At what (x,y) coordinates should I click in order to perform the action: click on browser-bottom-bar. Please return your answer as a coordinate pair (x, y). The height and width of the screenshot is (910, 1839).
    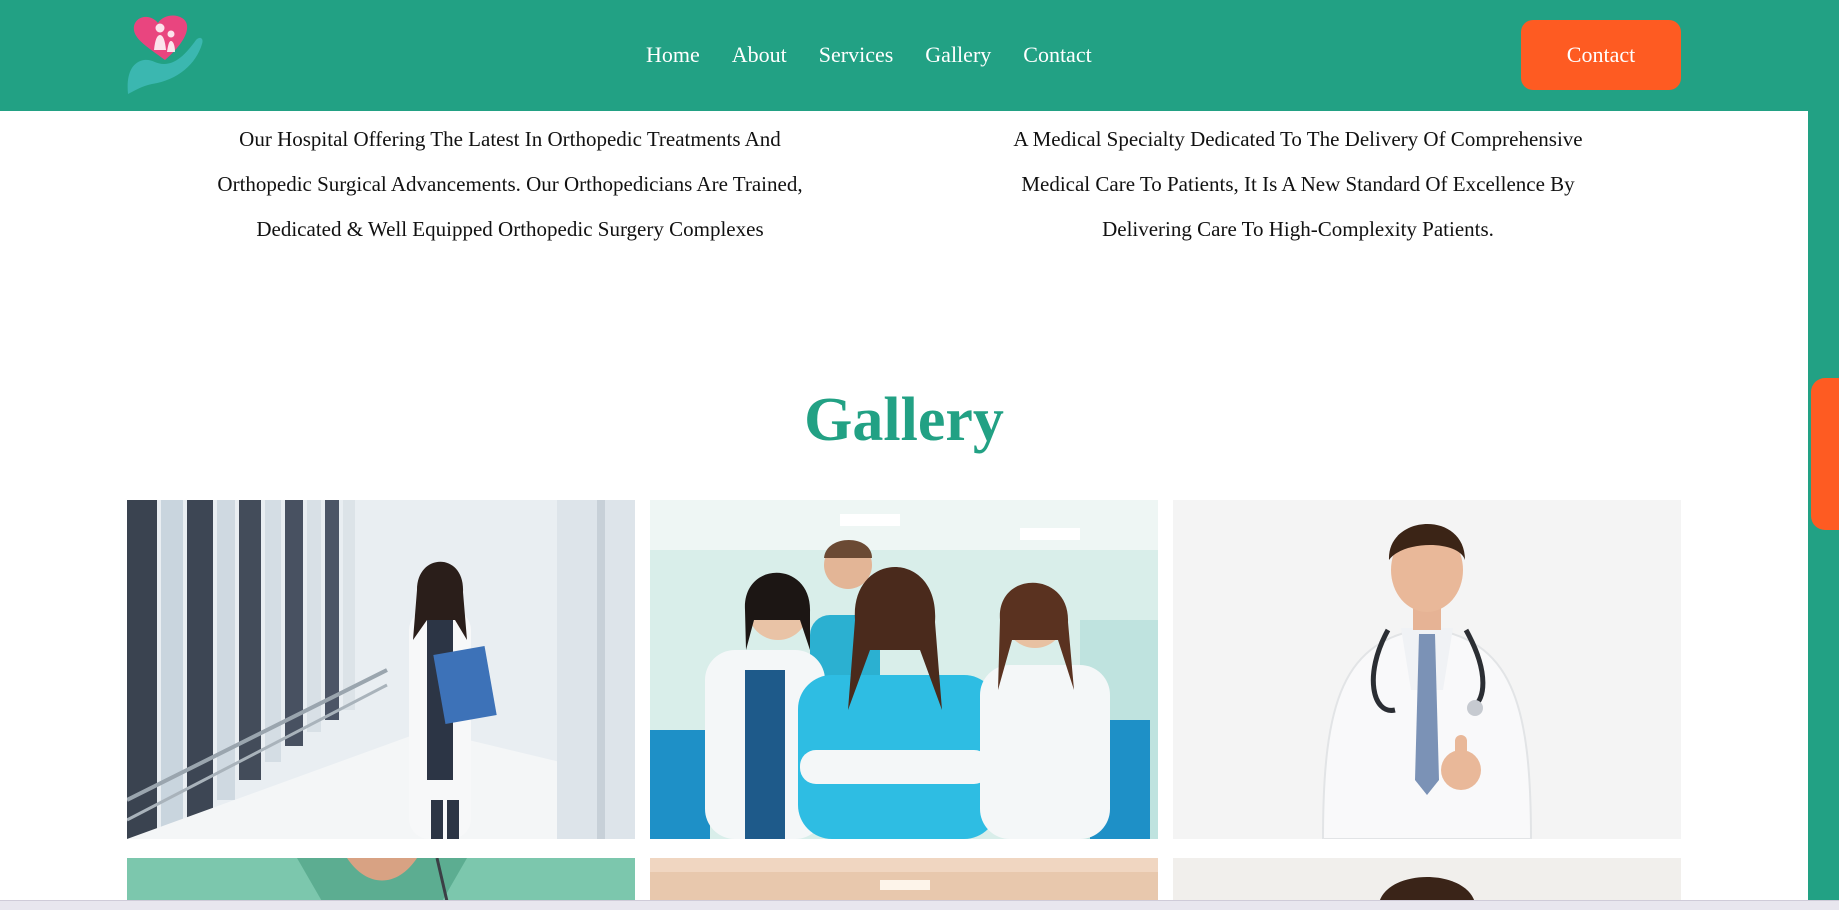
    Looking at the image, I should click on (919, 905).